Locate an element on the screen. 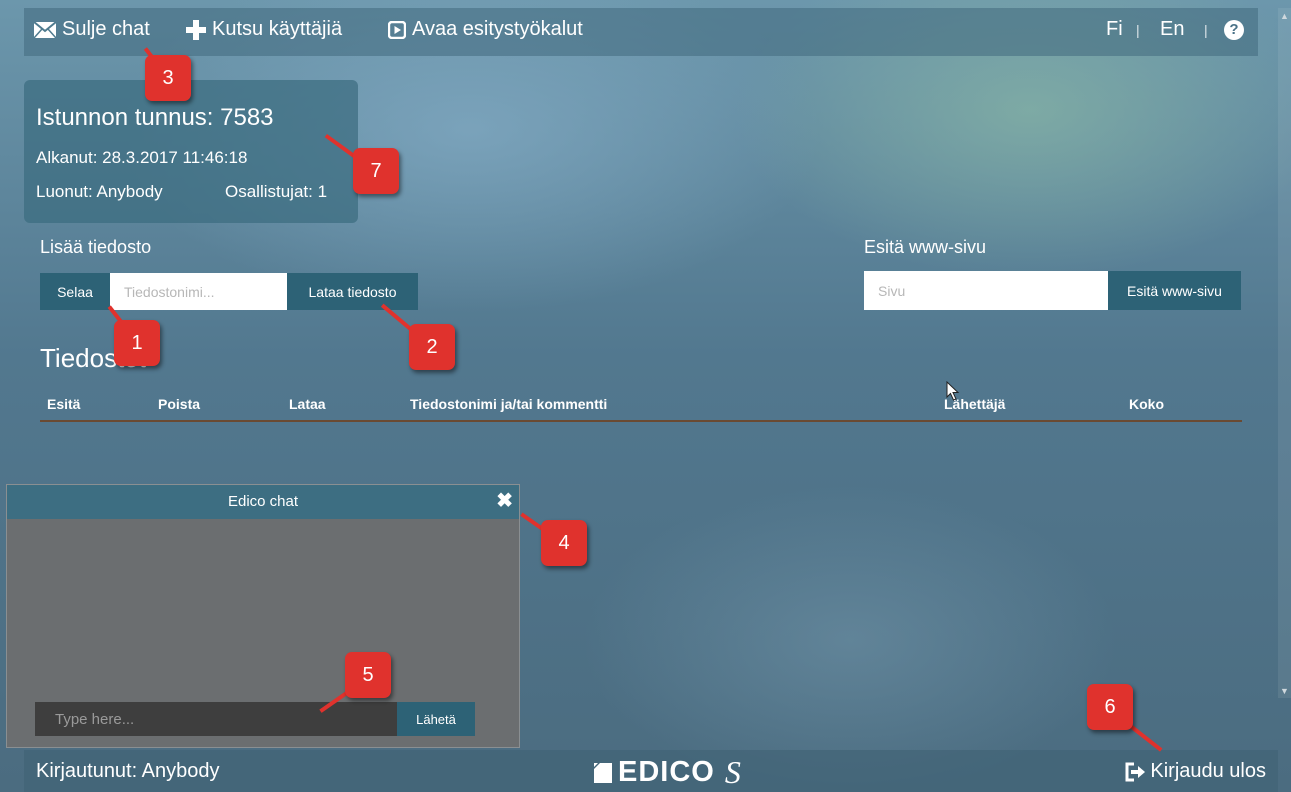 This screenshot has width=1291, height=792. session-id-title: Istunnon tunnus: 7583 is located at coordinates (155, 117).